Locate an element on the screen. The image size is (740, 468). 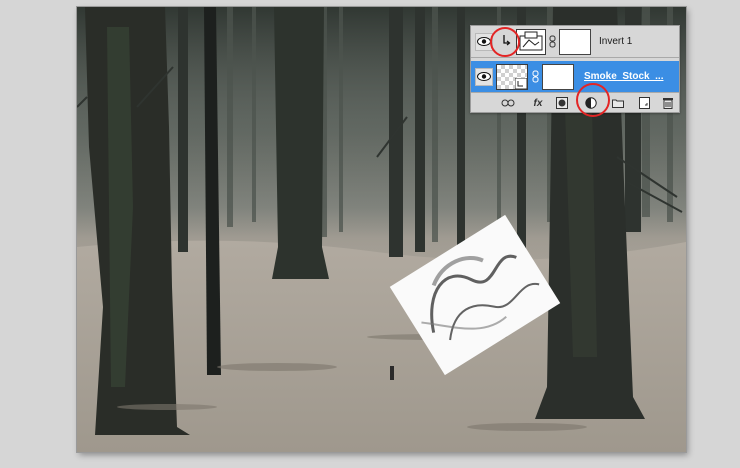
smart-object-thumbnail is located at coordinates (512, 77).